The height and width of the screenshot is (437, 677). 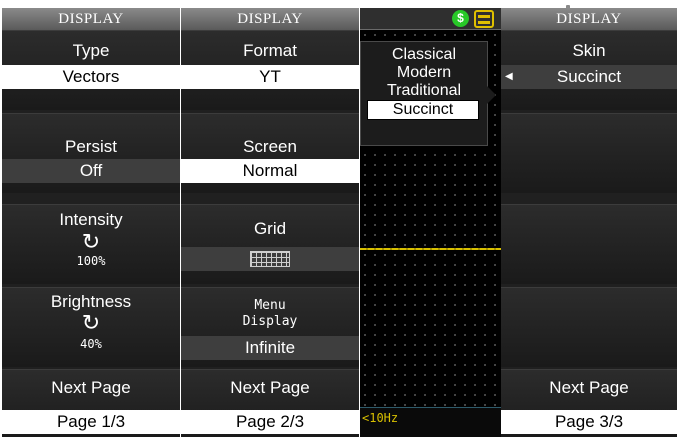 I want to click on screen-value: Normal, so click(x=270, y=171).